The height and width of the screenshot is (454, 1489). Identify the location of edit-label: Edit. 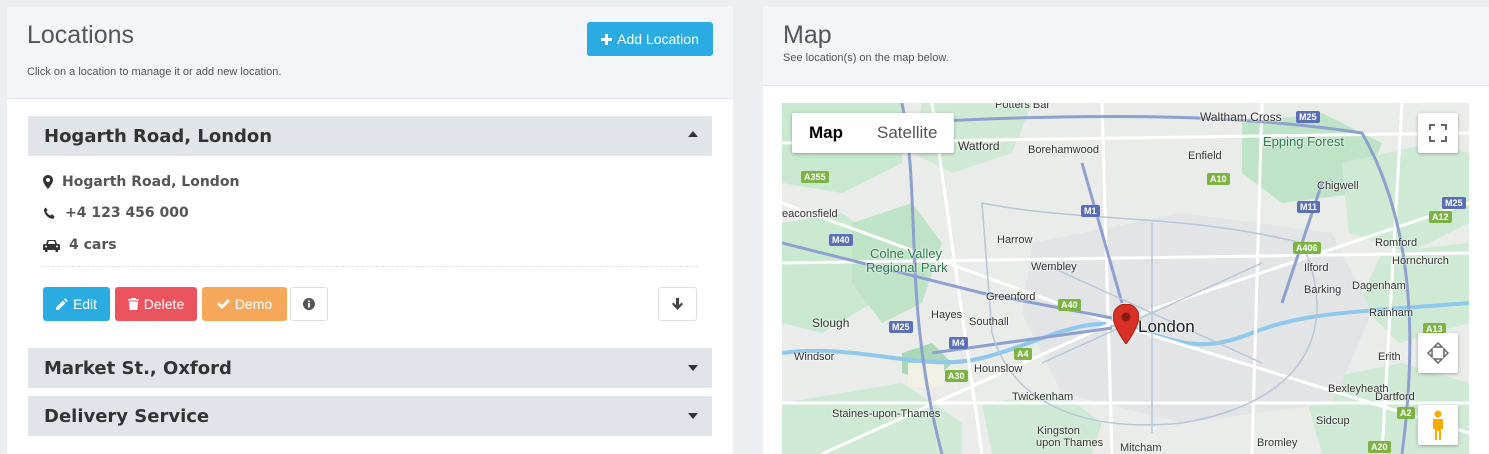
(85, 304).